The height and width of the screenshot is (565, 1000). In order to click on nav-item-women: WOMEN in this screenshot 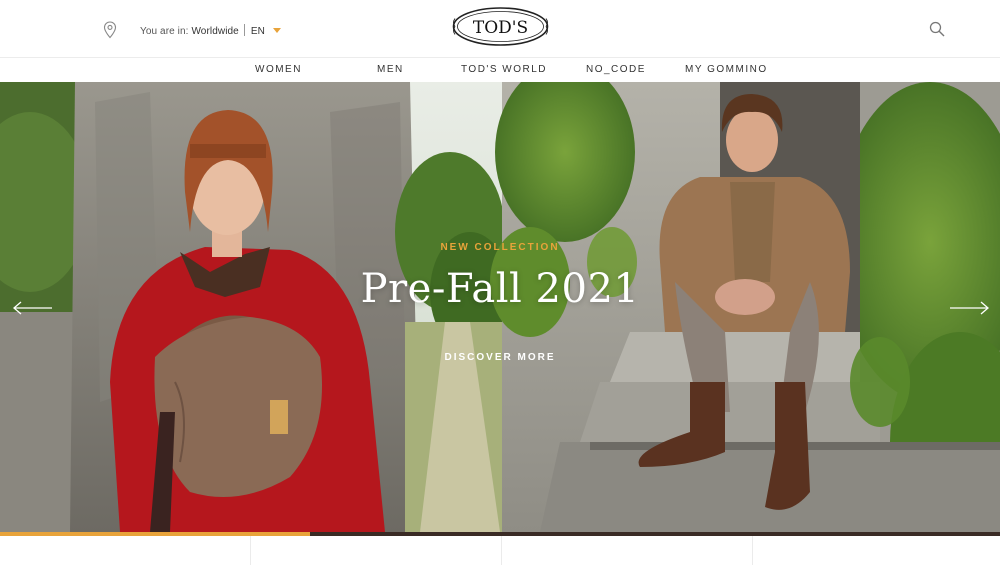, I will do `click(278, 69)`.